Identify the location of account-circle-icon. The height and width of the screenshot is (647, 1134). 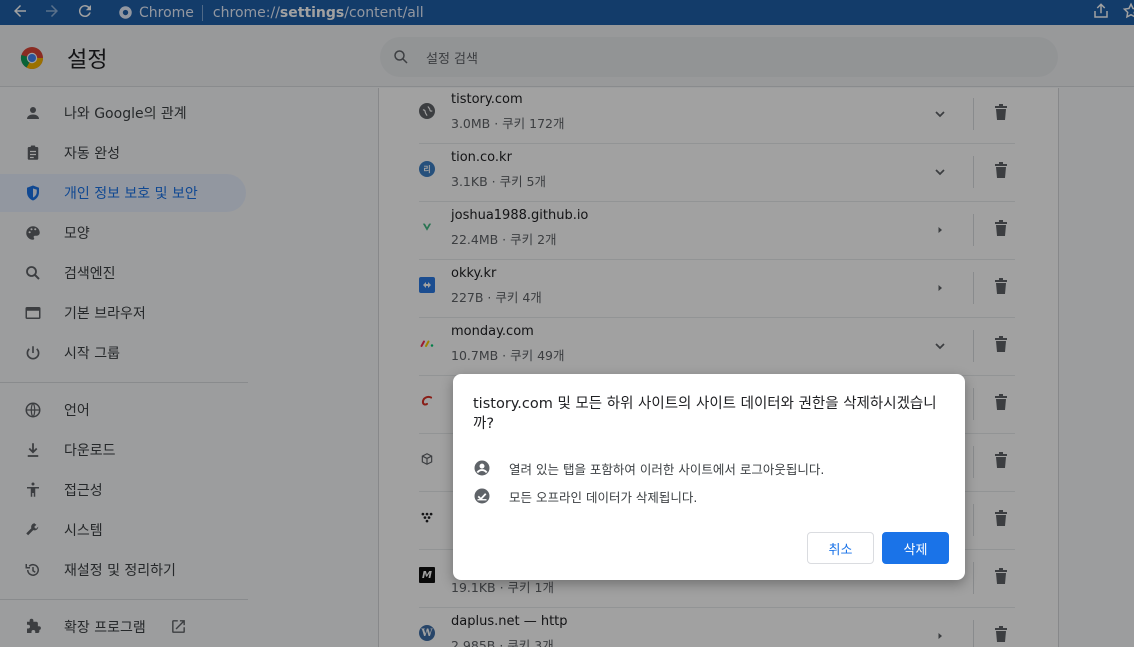
(482, 468).